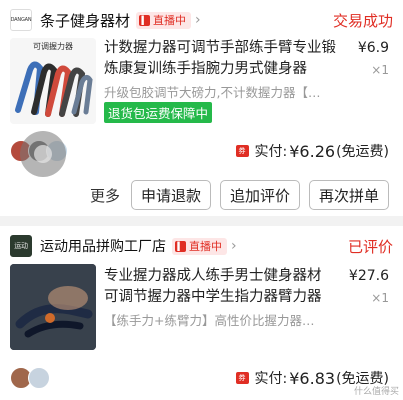 Image resolution: width=403 pixels, height=400 pixels. I want to click on avatar, so click(39, 378).